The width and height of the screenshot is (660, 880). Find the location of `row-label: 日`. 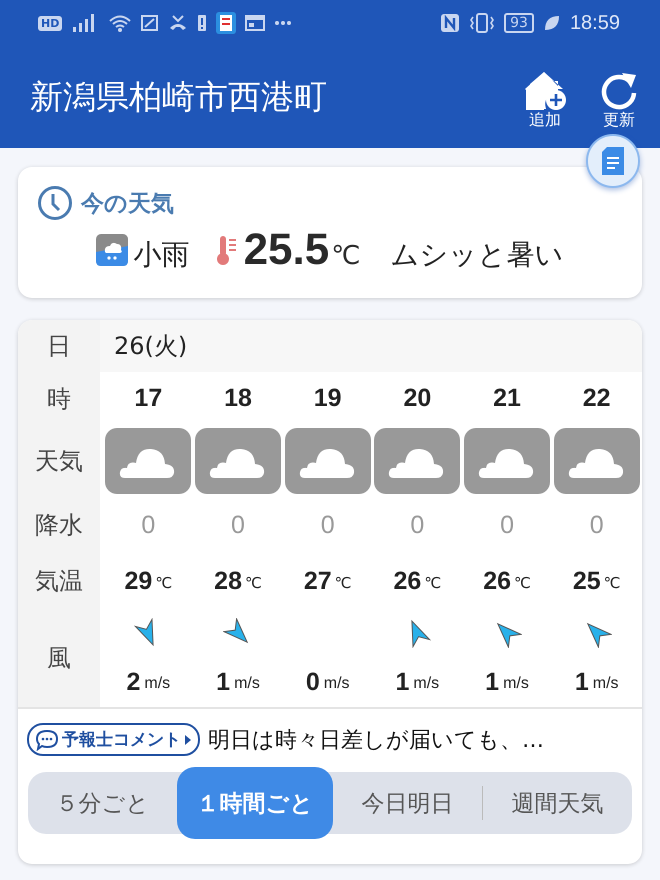

row-label: 日 is located at coordinates (59, 346).